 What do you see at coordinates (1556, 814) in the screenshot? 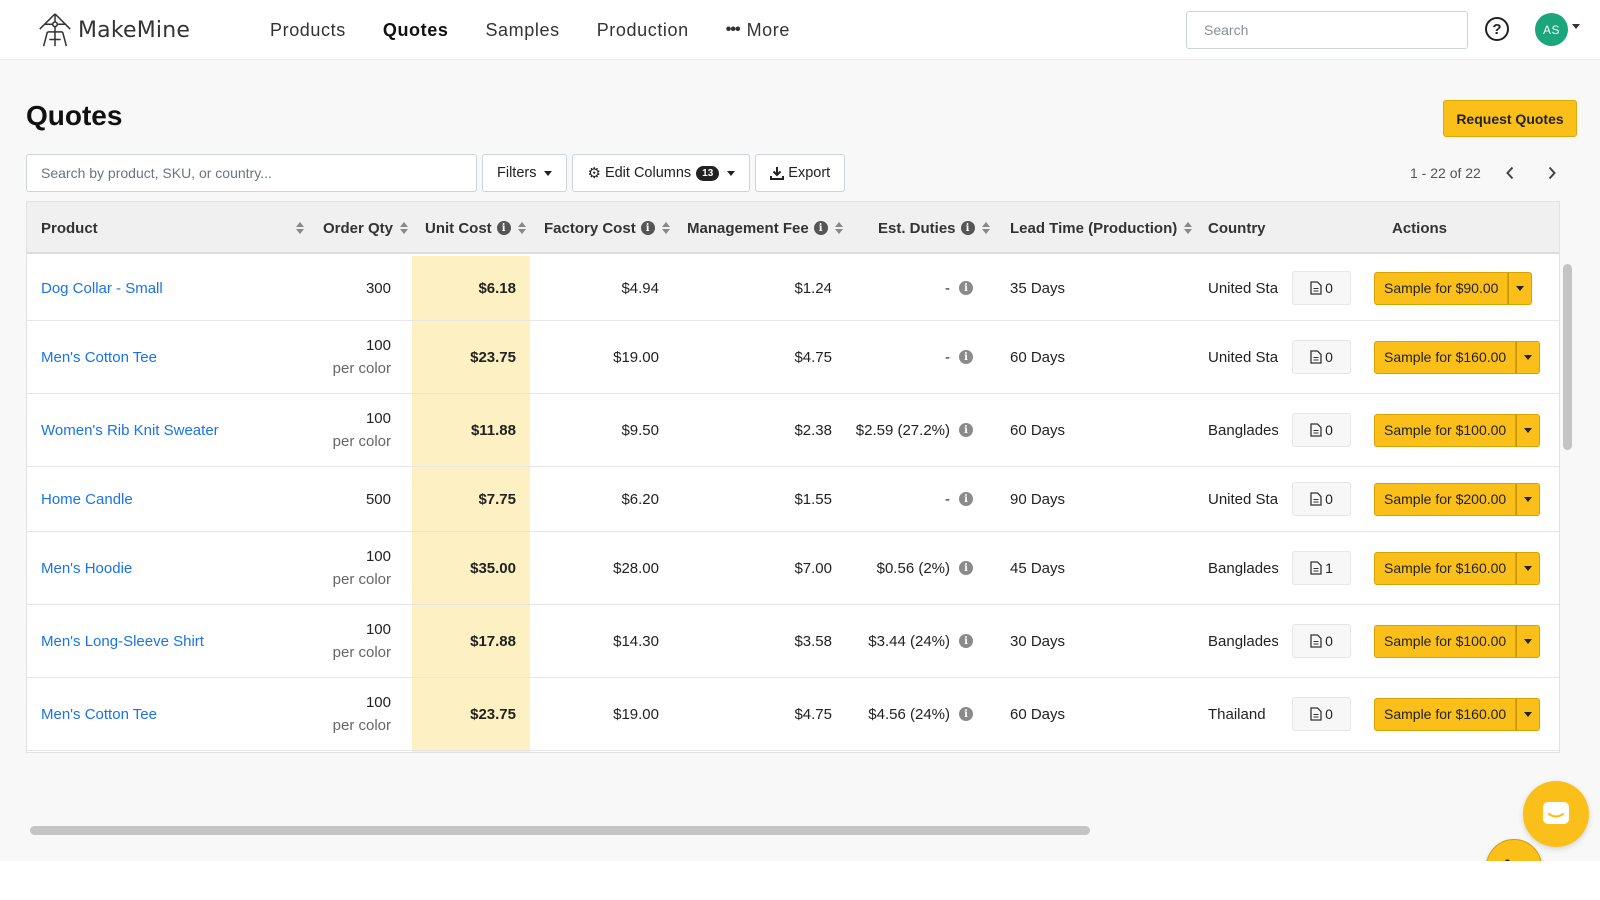
I see `chat-button` at bounding box center [1556, 814].